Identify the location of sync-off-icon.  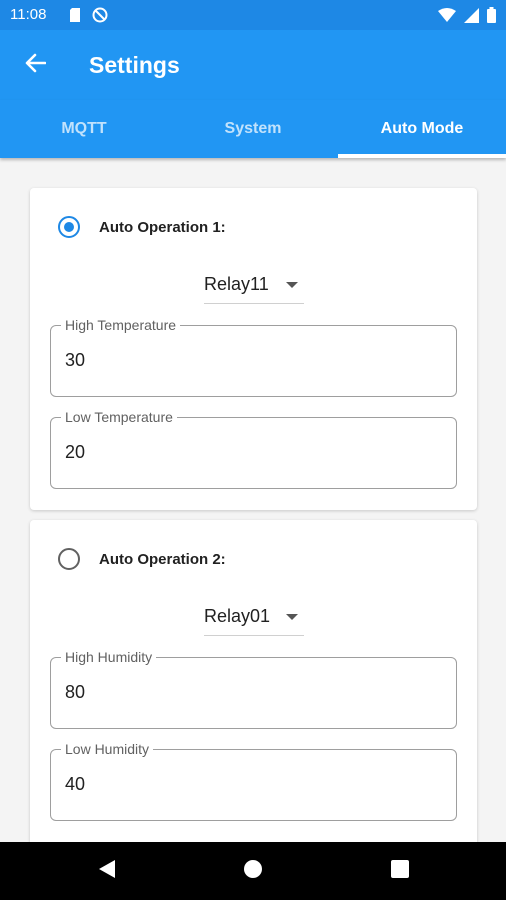
(100, 17).